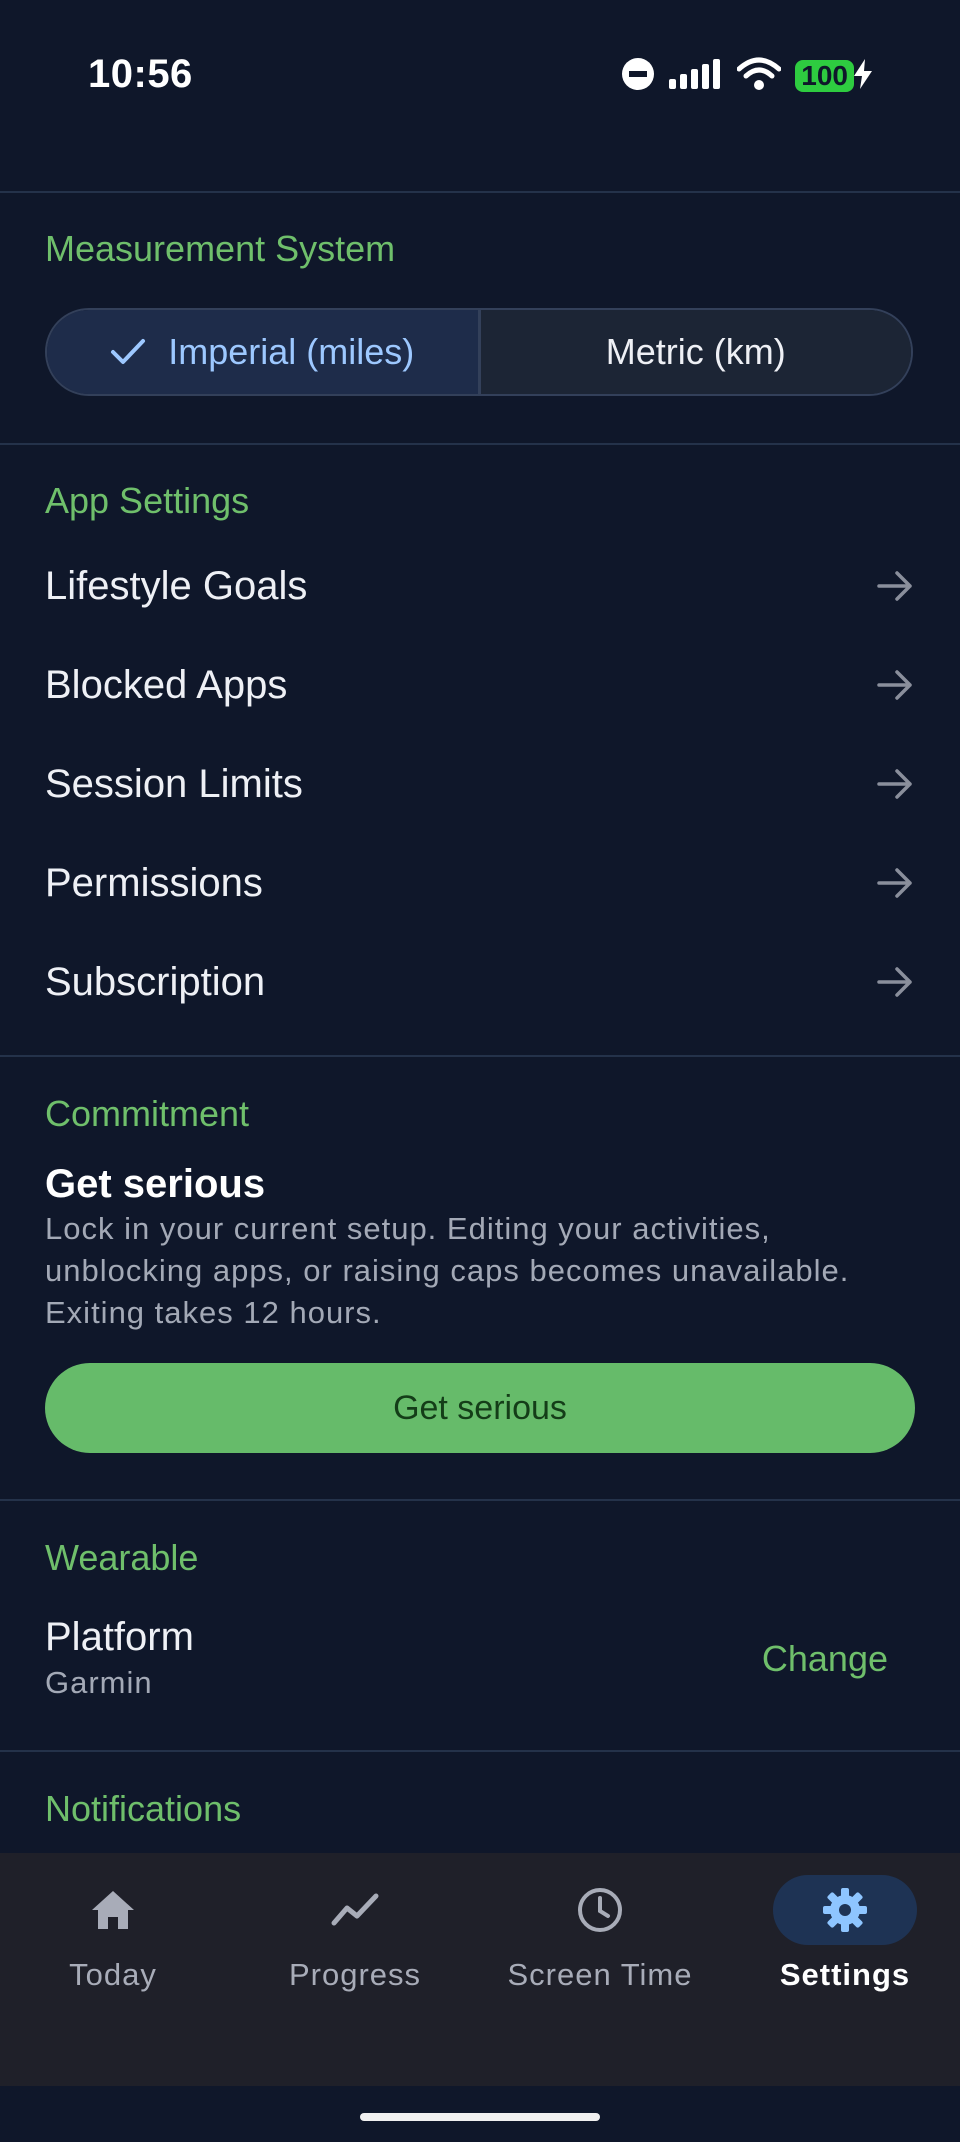  I want to click on nav-label: Settings, so click(845, 1974).